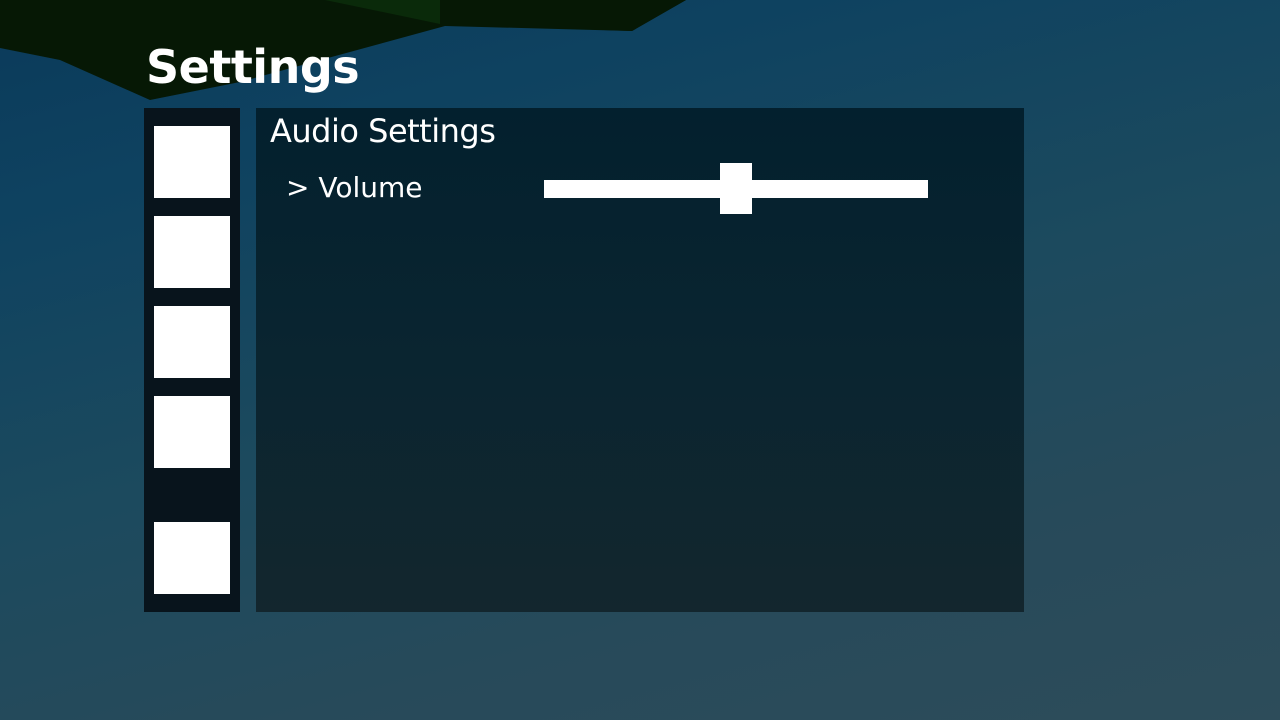 This screenshot has height=720, width=1280. I want to click on volume-setting-row: > Volume, so click(636, 190).